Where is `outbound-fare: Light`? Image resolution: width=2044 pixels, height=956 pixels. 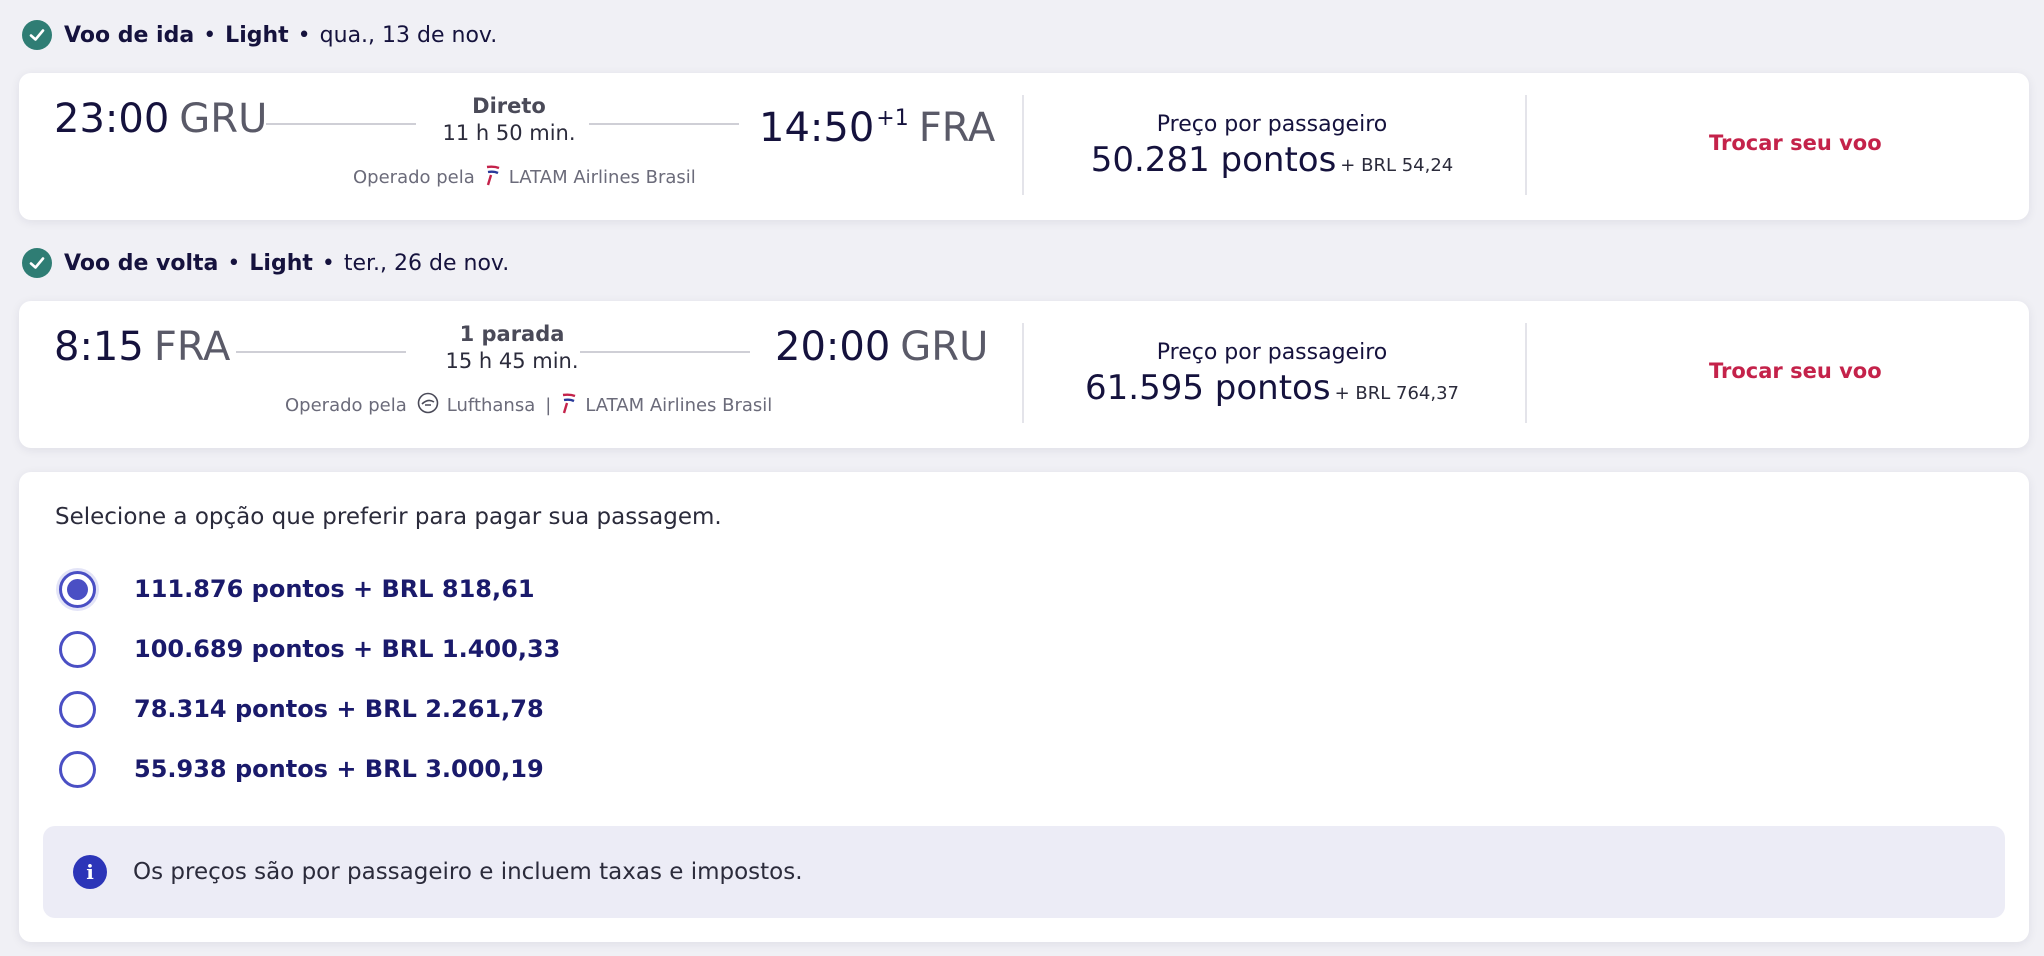
outbound-fare: Light is located at coordinates (257, 35).